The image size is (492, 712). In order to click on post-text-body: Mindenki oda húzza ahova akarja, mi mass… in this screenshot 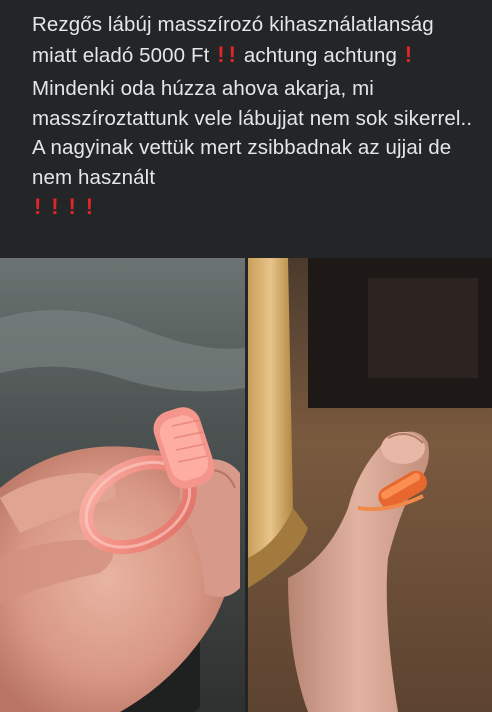, I will do `click(252, 133)`.